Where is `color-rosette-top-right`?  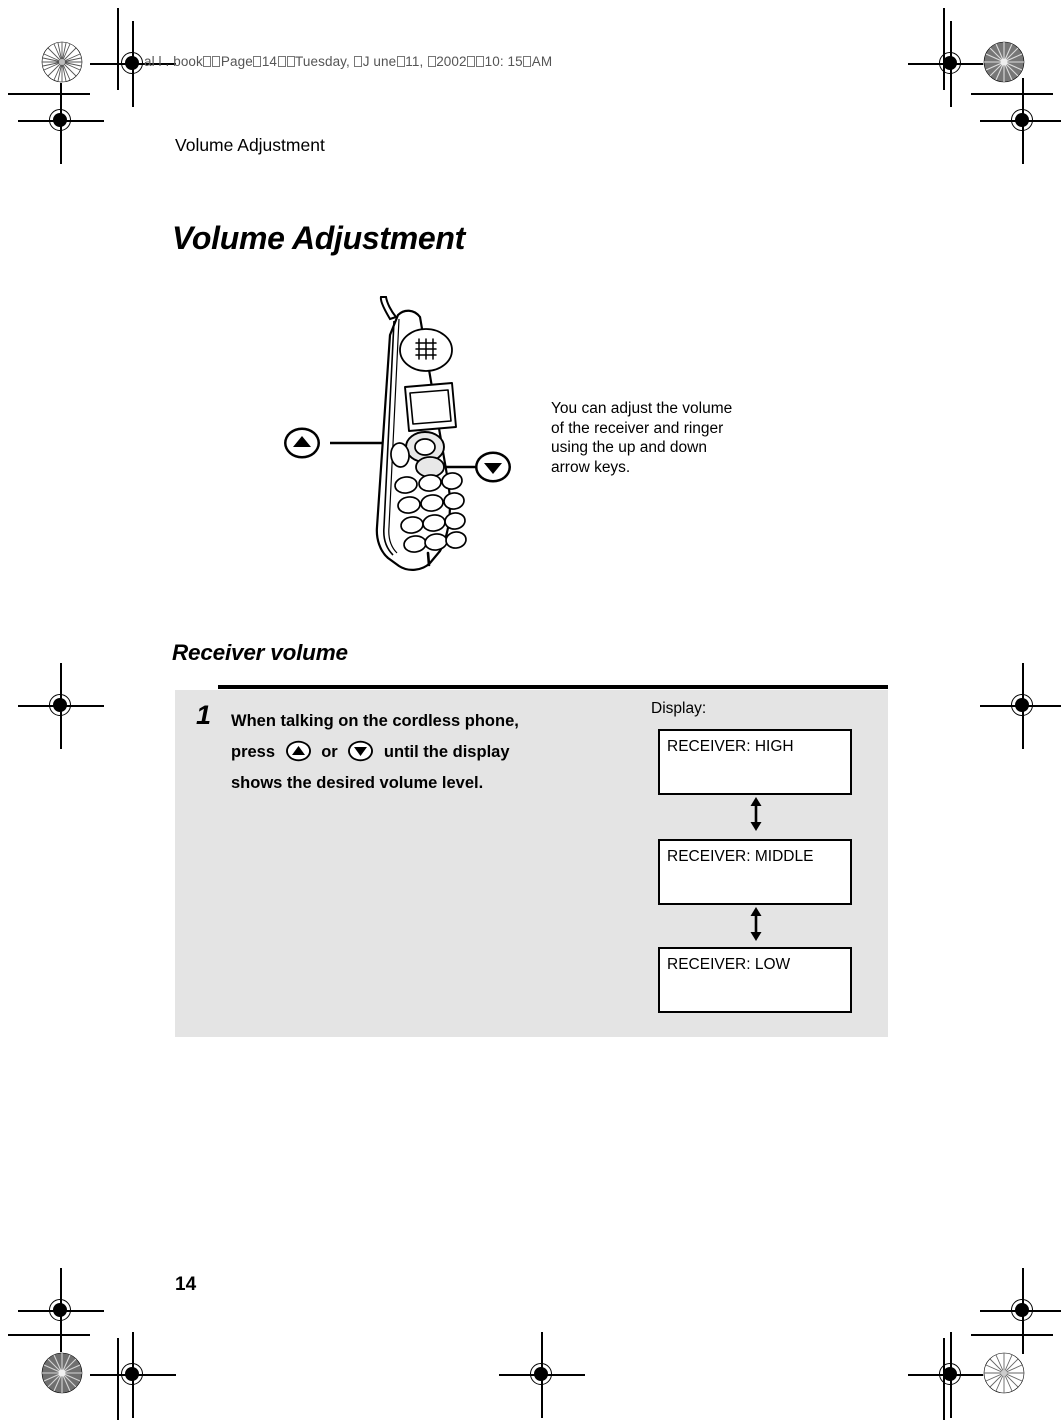 color-rosette-top-right is located at coordinates (1004, 62).